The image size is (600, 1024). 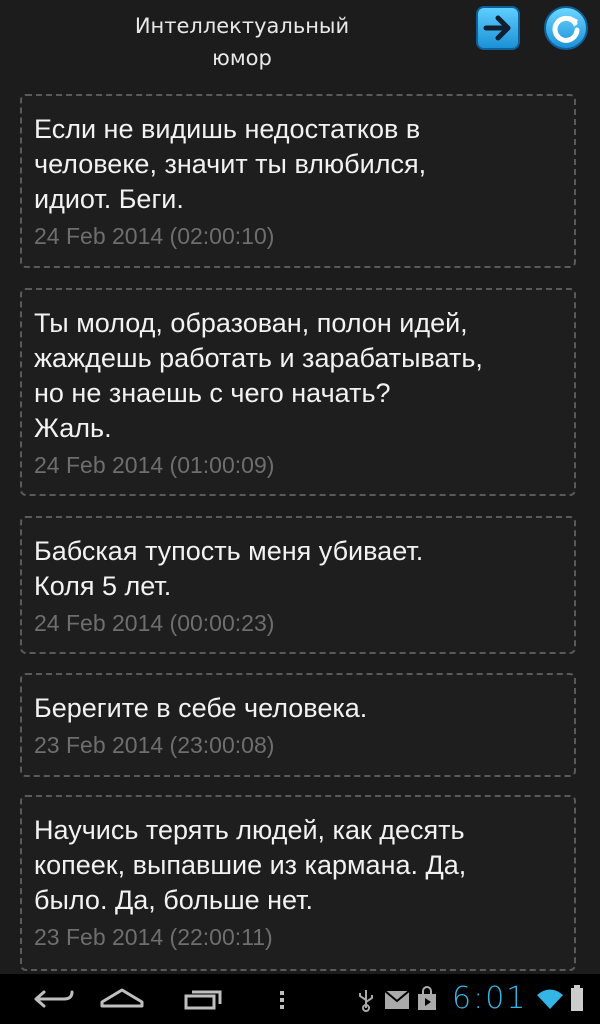 What do you see at coordinates (366, 1001) in the screenshot?
I see `usb-icon` at bounding box center [366, 1001].